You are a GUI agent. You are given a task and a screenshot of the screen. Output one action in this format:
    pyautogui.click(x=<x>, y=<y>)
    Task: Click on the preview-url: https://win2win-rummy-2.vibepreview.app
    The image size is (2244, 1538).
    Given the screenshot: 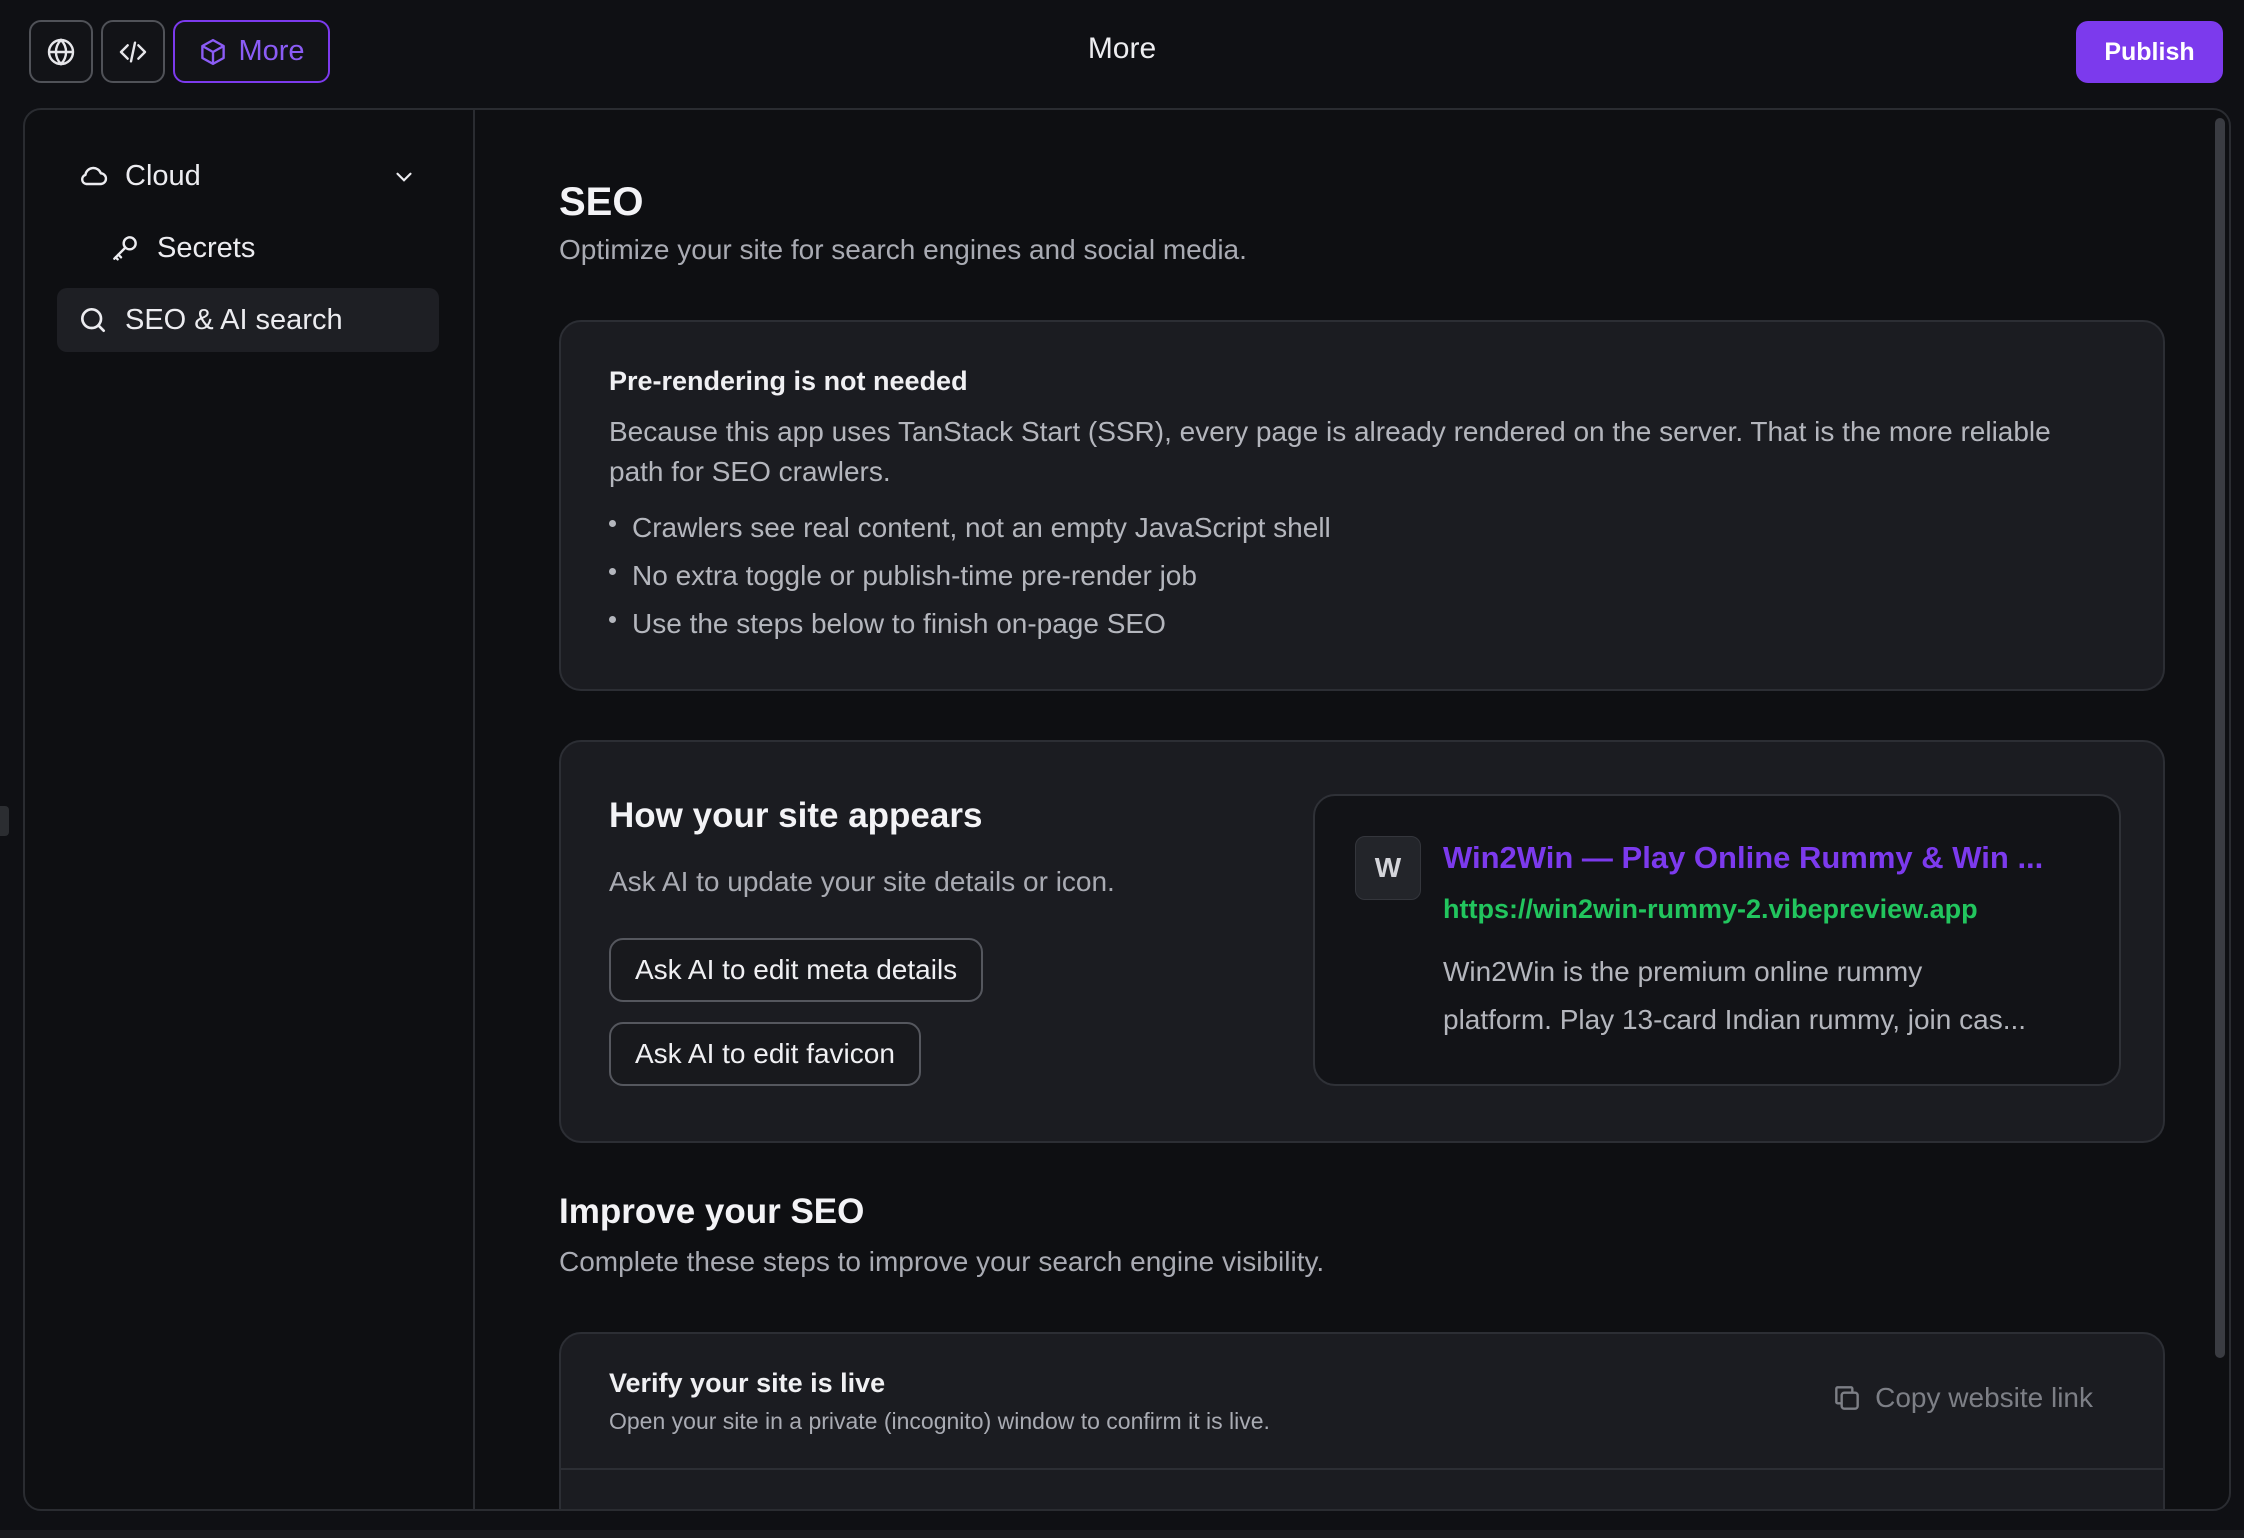 What is the action you would take?
    pyautogui.click(x=1710, y=909)
    